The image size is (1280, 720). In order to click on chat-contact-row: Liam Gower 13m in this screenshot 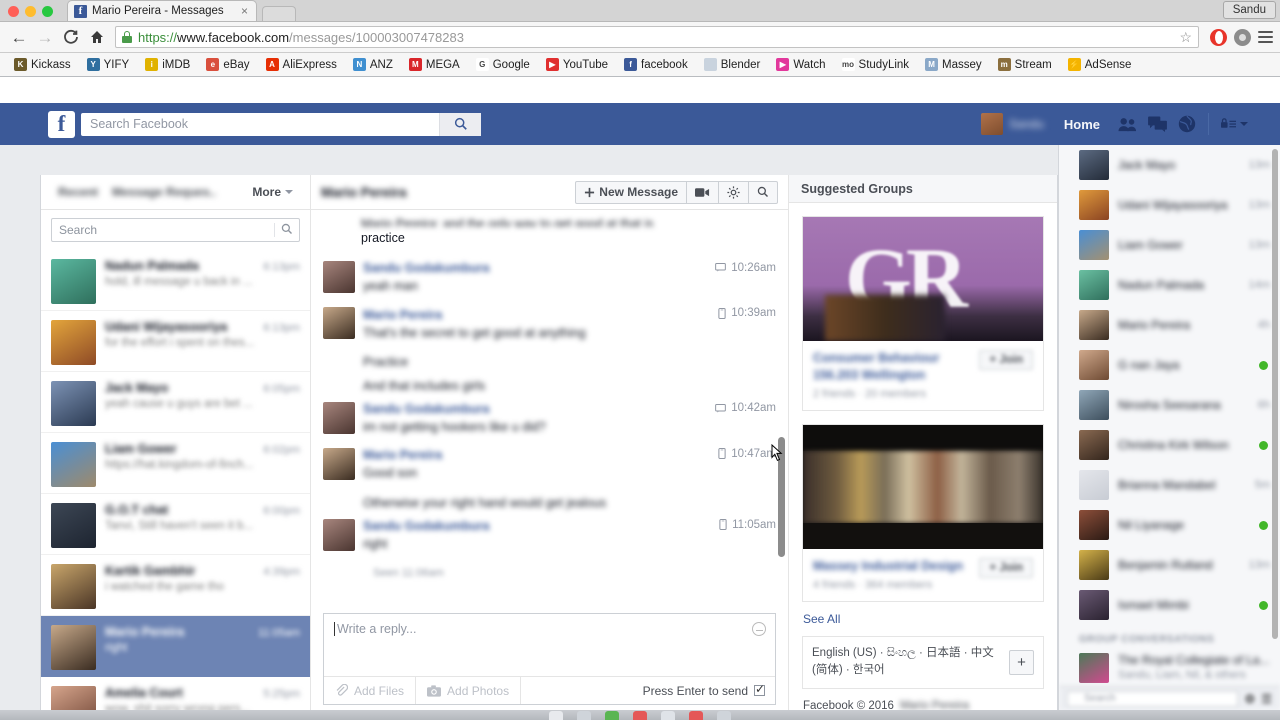, I will do `click(1169, 245)`.